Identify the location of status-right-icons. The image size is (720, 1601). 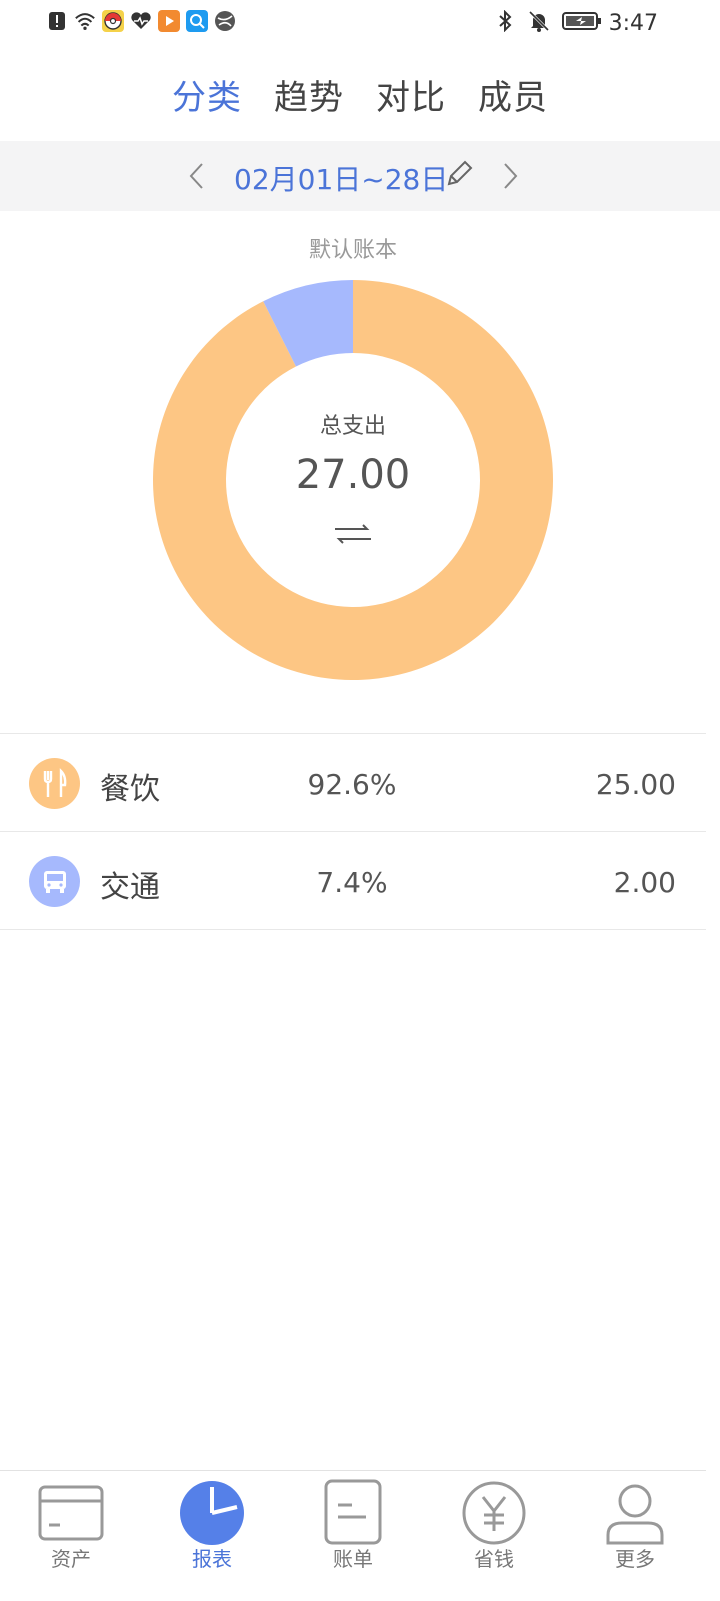
(548, 21).